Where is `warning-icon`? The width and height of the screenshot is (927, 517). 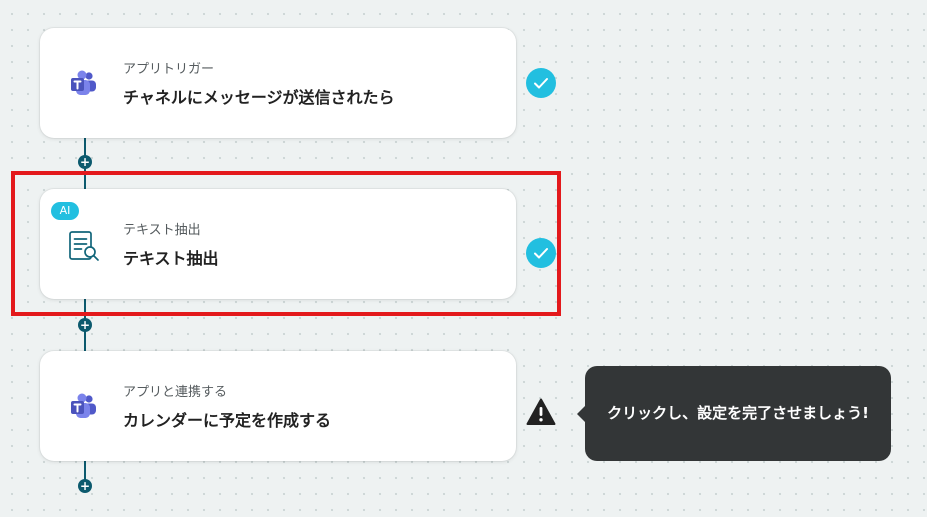
warning-icon is located at coordinates (541, 412).